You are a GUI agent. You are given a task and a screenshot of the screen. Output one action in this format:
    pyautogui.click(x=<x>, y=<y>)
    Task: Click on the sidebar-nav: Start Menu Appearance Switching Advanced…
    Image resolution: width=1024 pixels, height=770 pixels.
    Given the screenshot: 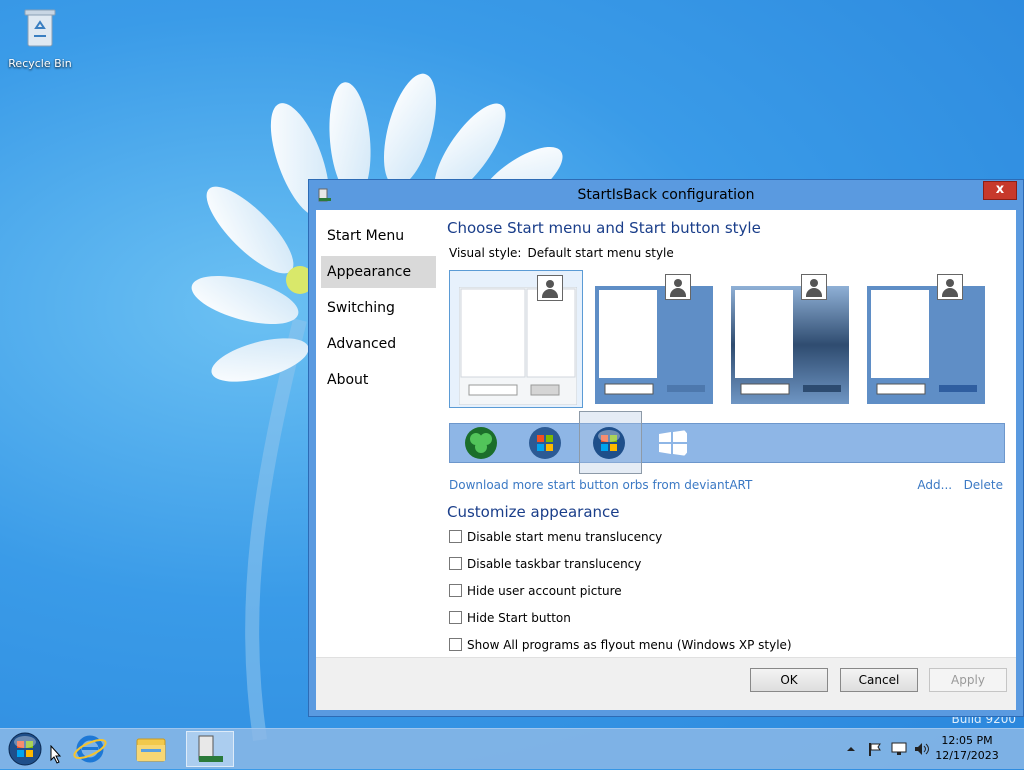 What is the action you would take?
    pyautogui.click(x=378, y=310)
    